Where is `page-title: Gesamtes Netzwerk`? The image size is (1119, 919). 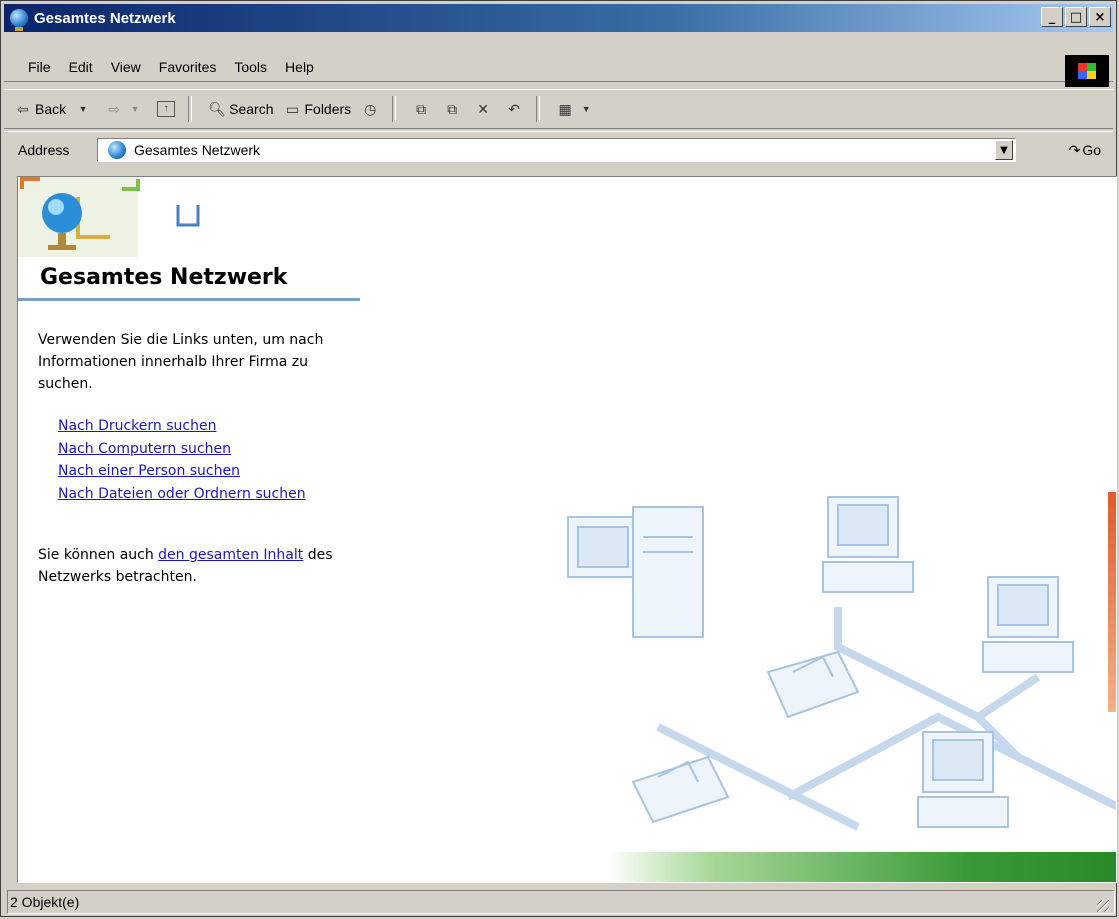 page-title: Gesamtes Netzwerk is located at coordinates (164, 277).